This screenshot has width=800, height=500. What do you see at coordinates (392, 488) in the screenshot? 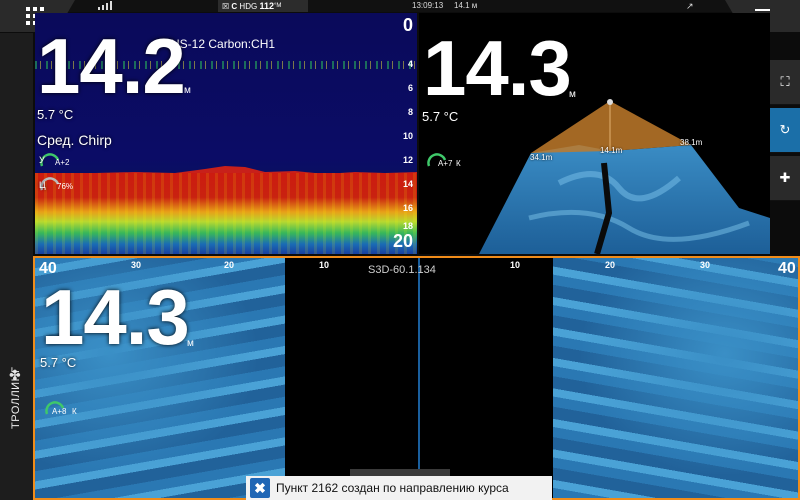
I see `toast-message: Пункт 2162 создан по направлению курса` at bounding box center [392, 488].